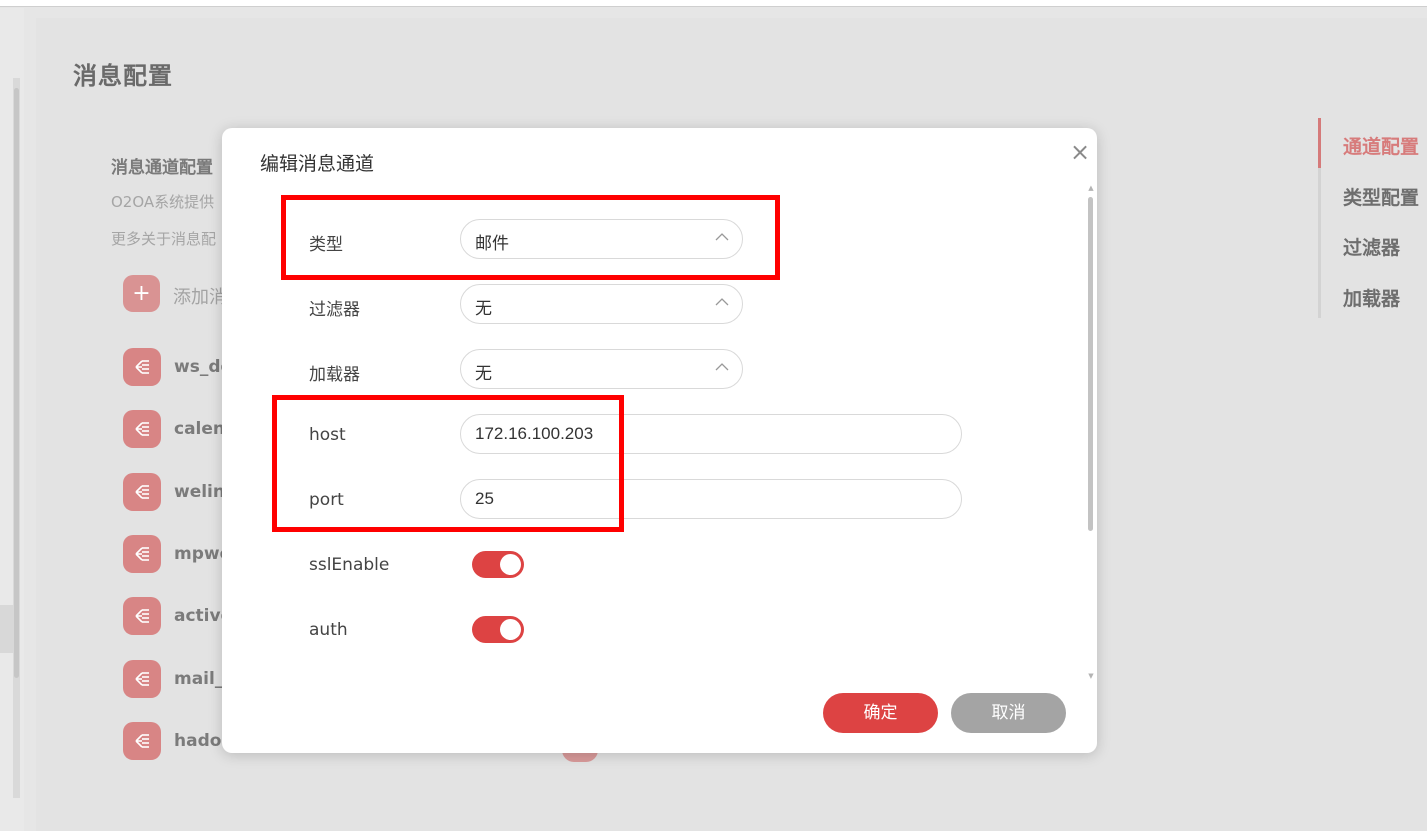 The width and height of the screenshot is (1427, 831). What do you see at coordinates (498, 629) in the screenshot?
I see `auth-toggle` at bounding box center [498, 629].